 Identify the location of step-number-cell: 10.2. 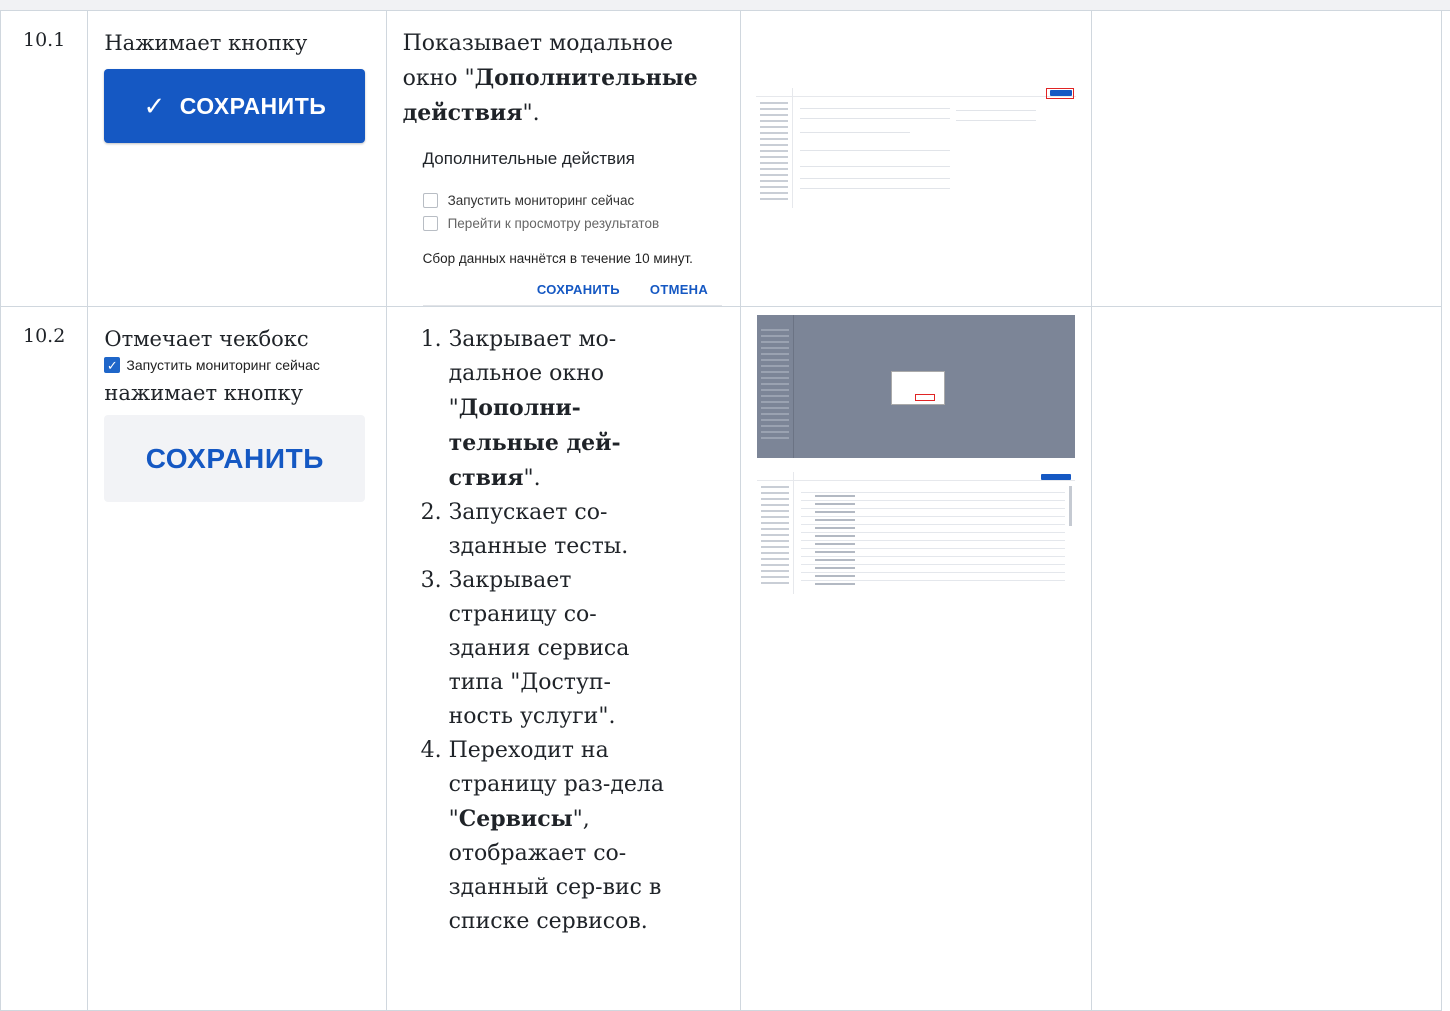
(44, 658).